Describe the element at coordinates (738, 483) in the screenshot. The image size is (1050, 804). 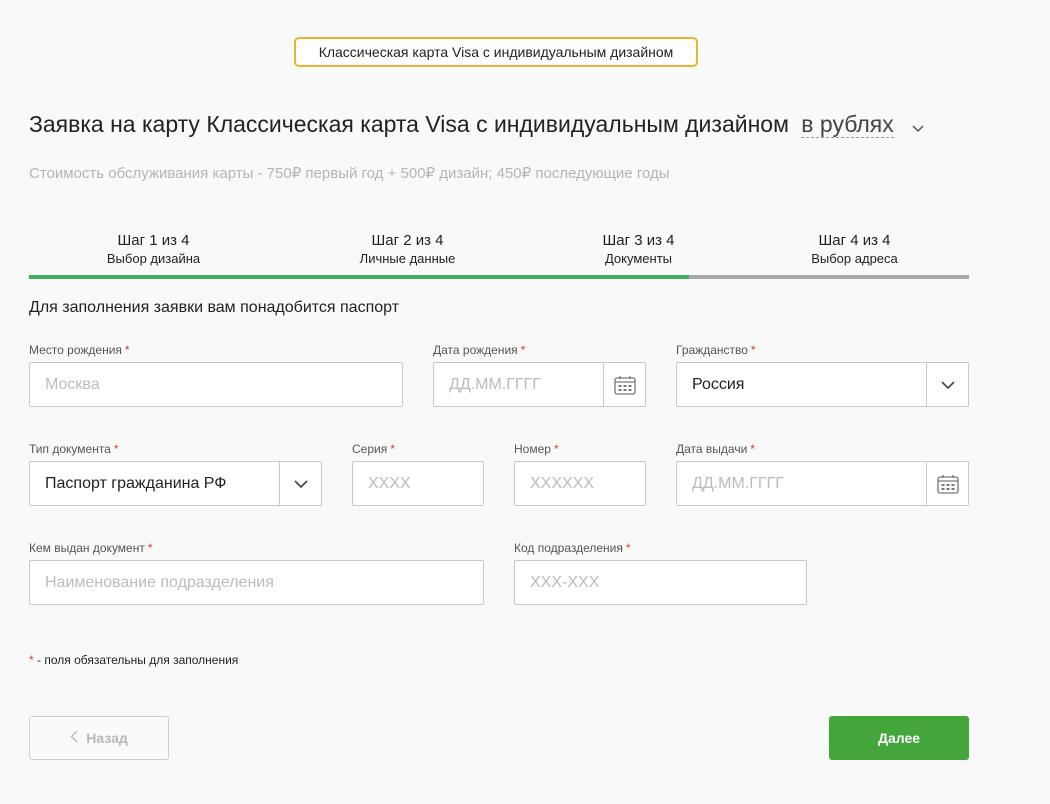
I see `issue-date-placeholder: ДД.ММ.ГГГГ` at that location.